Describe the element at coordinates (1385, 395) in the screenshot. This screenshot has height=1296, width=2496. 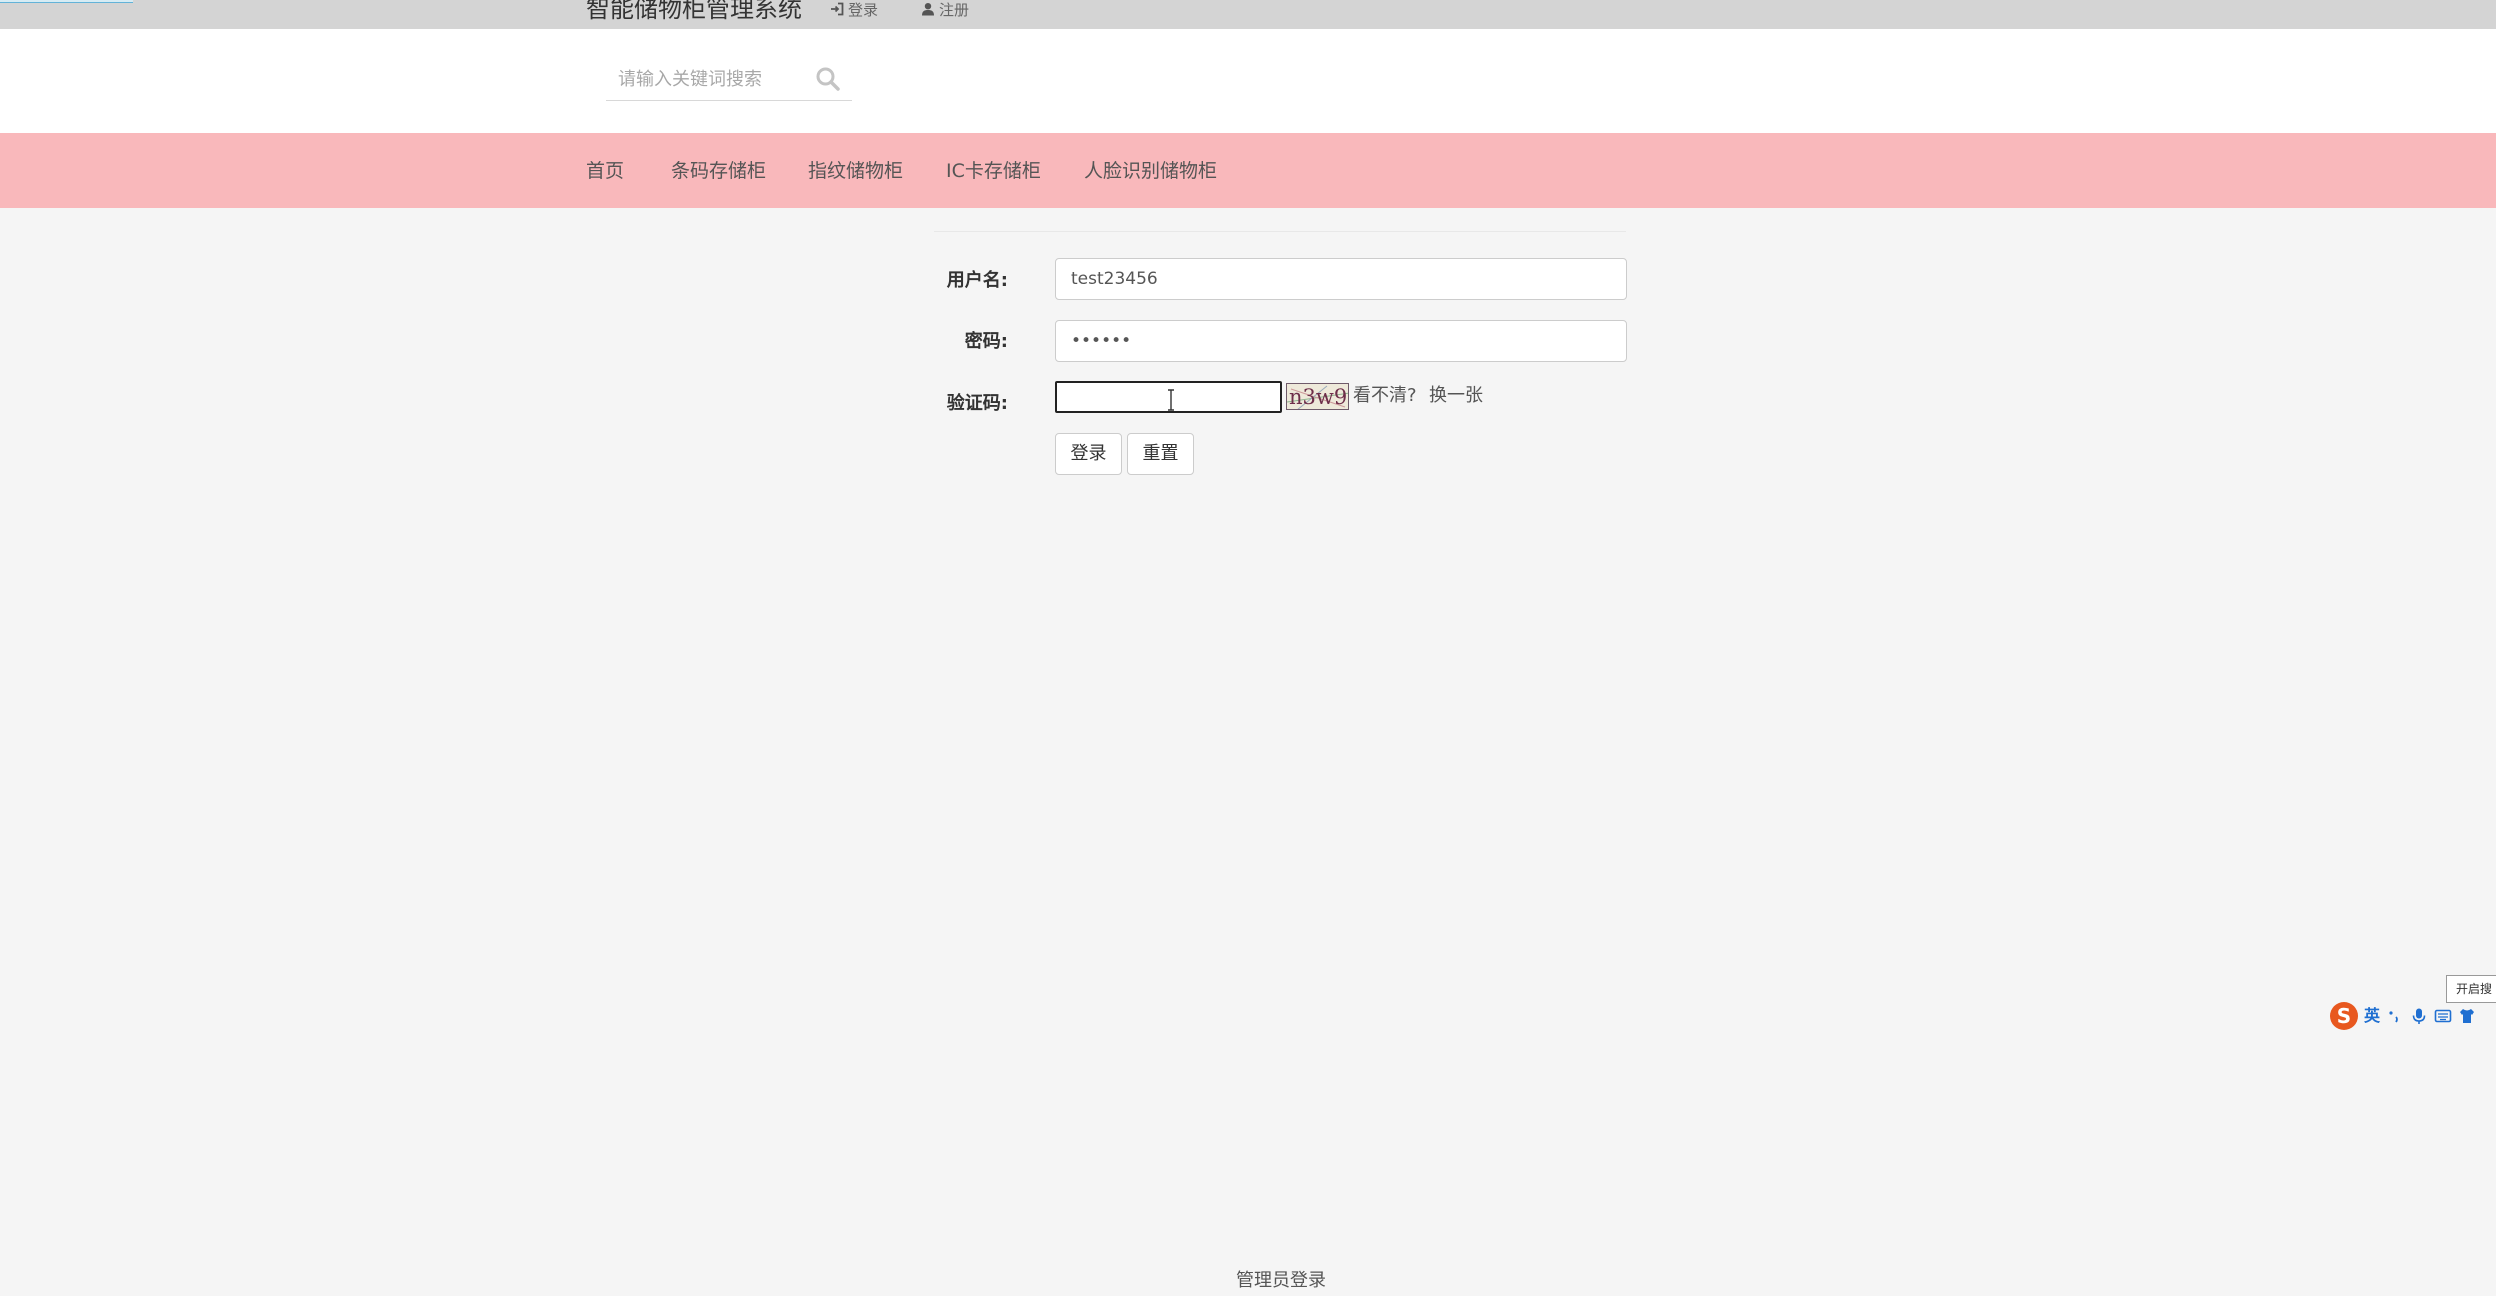
I see `captcha-unclear-text: 看不清?` at that location.